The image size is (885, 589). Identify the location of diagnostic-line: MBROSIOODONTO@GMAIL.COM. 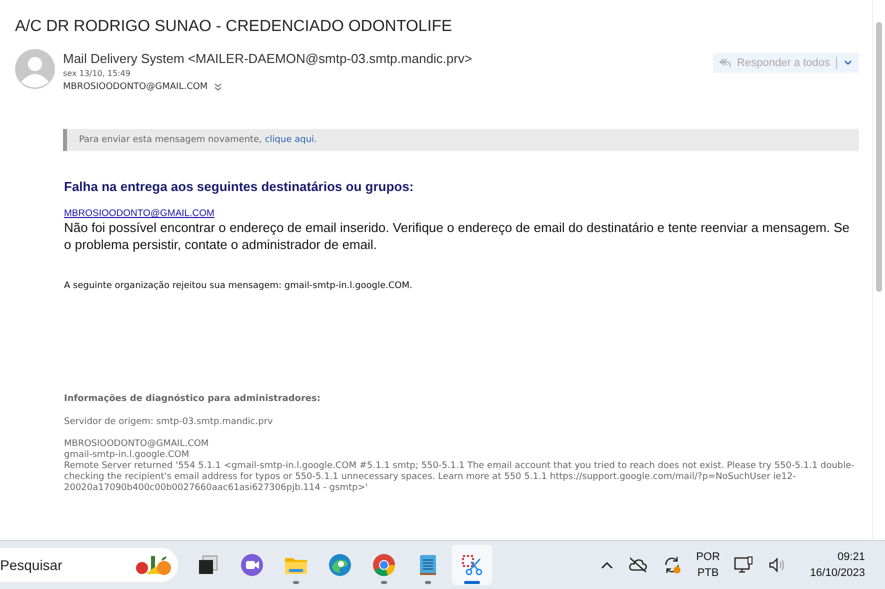
(137, 444).